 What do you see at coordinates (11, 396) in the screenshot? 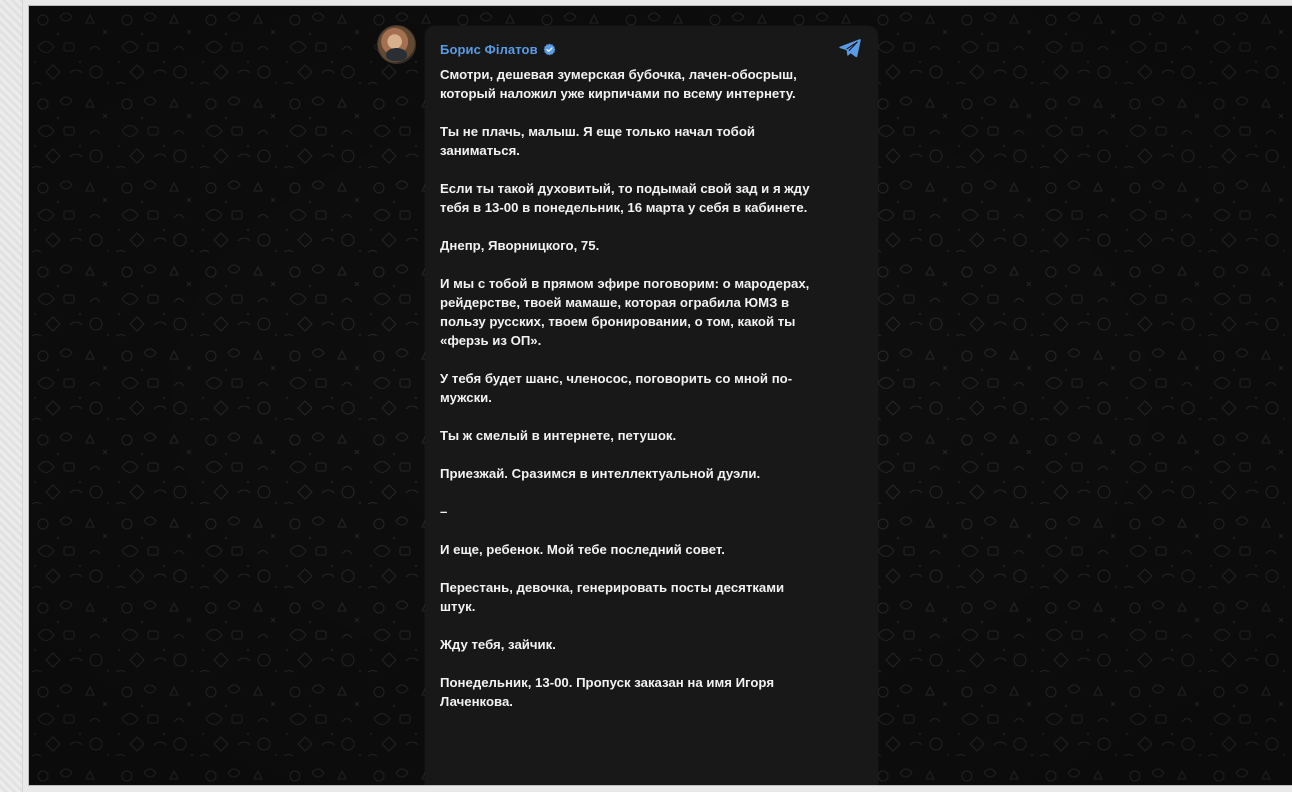
I see `page-left-strip` at bounding box center [11, 396].